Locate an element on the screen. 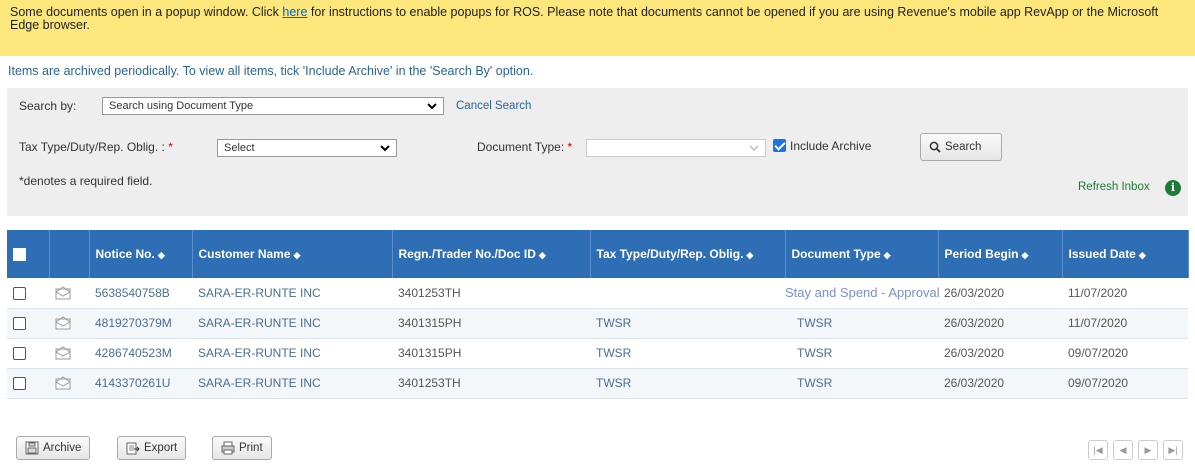 The height and width of the screenshot is (466, 1195). next-page-button: ▶ is located at coordinates (1148, 450).